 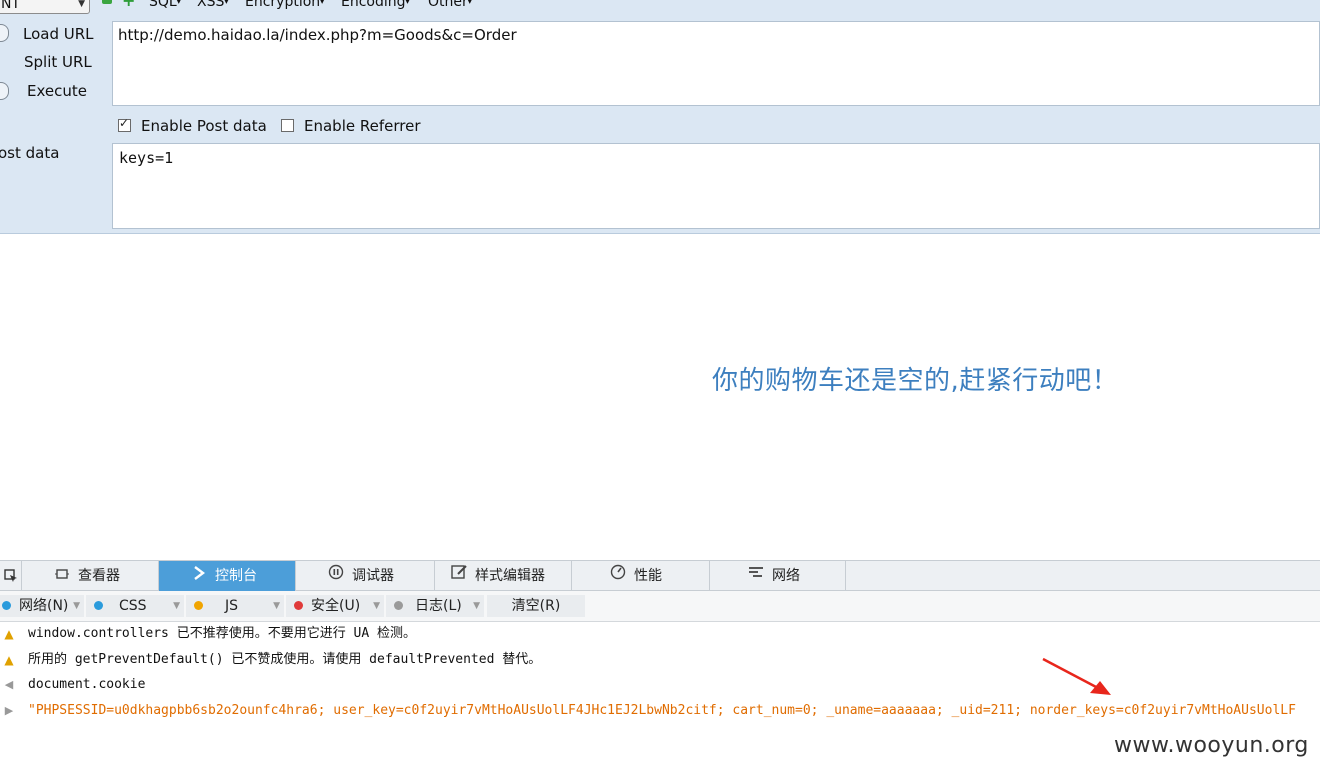 What do you see at coordinates (287, 125) in the screenshot?
I see `enable-referrer-checkbox` at bounding box center [287, 125].